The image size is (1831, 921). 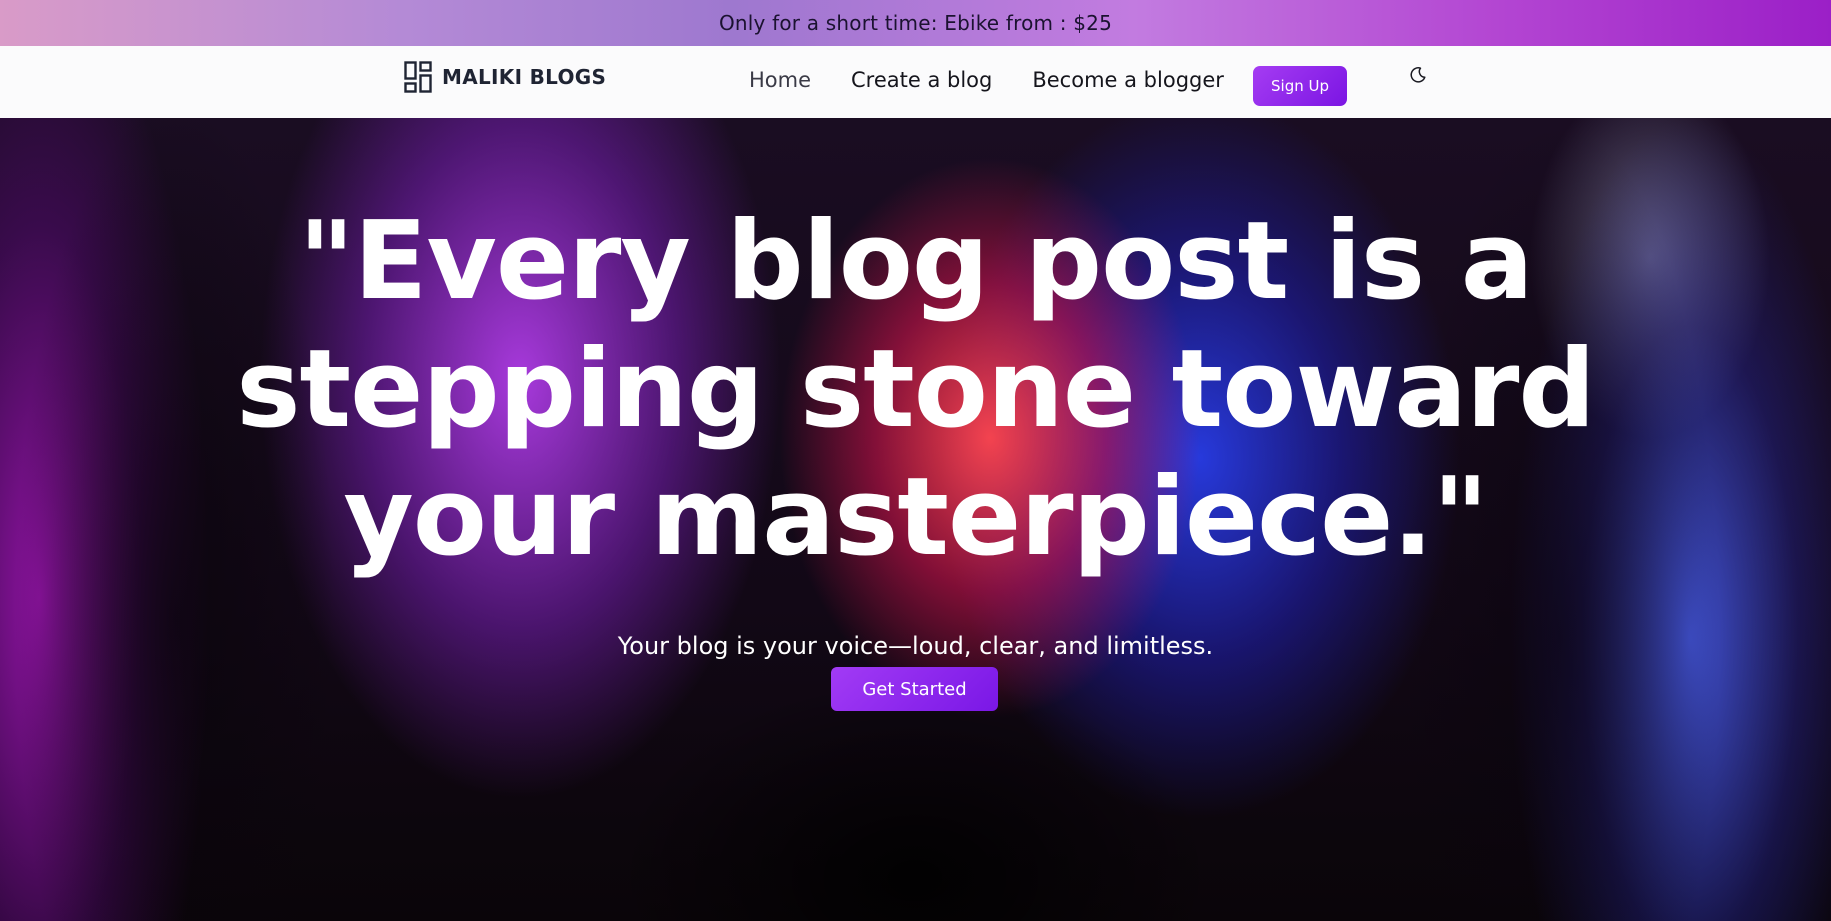 I want to click on headline-line: "Every blog post is a, so click(x=915, y=261).